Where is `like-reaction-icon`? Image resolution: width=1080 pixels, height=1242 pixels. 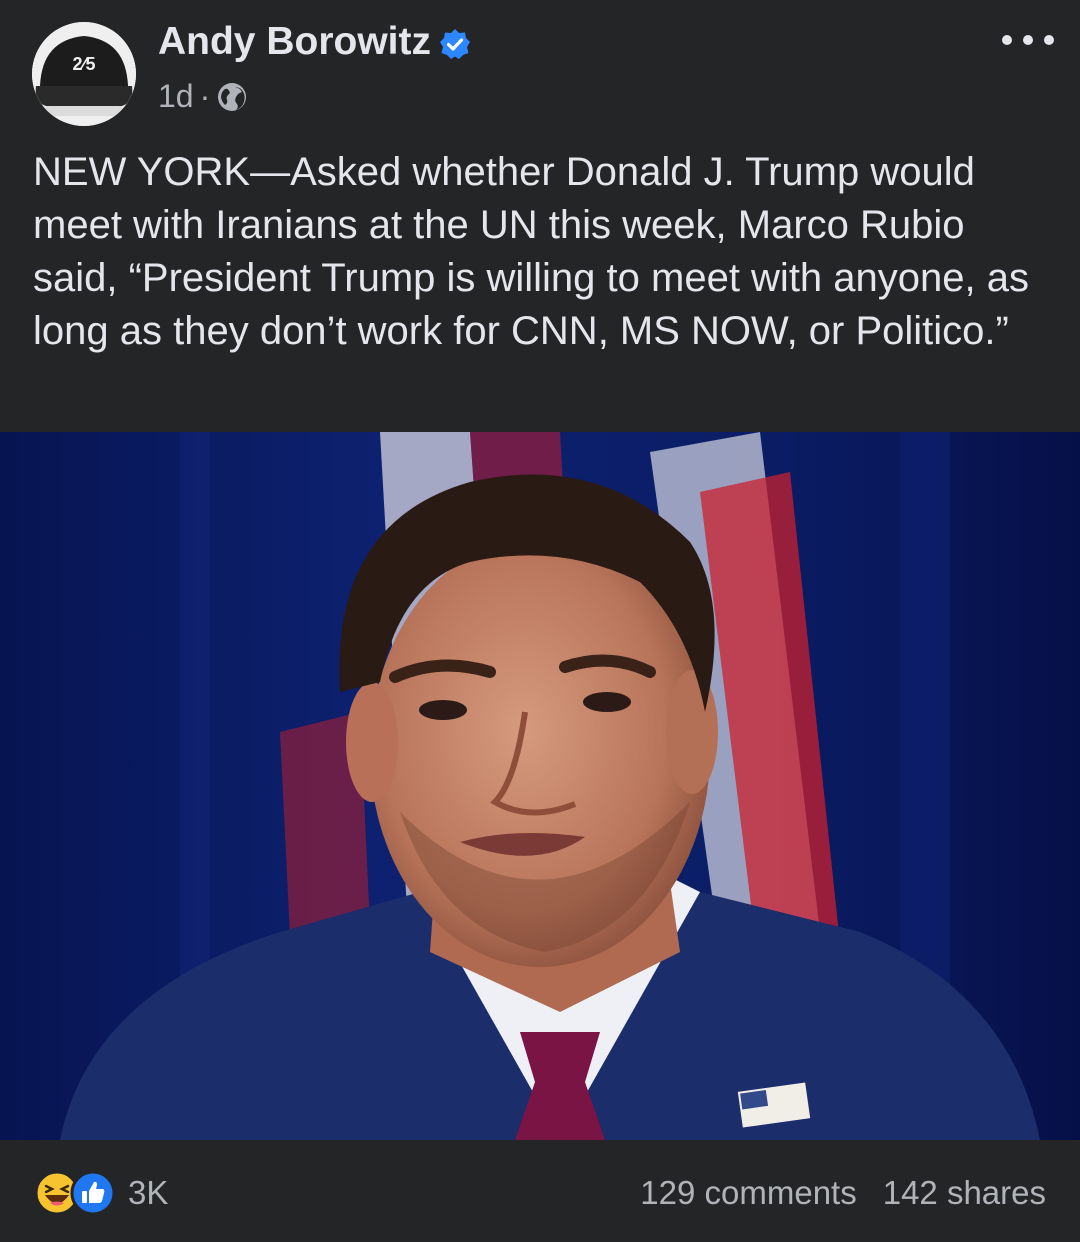
like-reaction-icon is located at coordinates (93, 1193).